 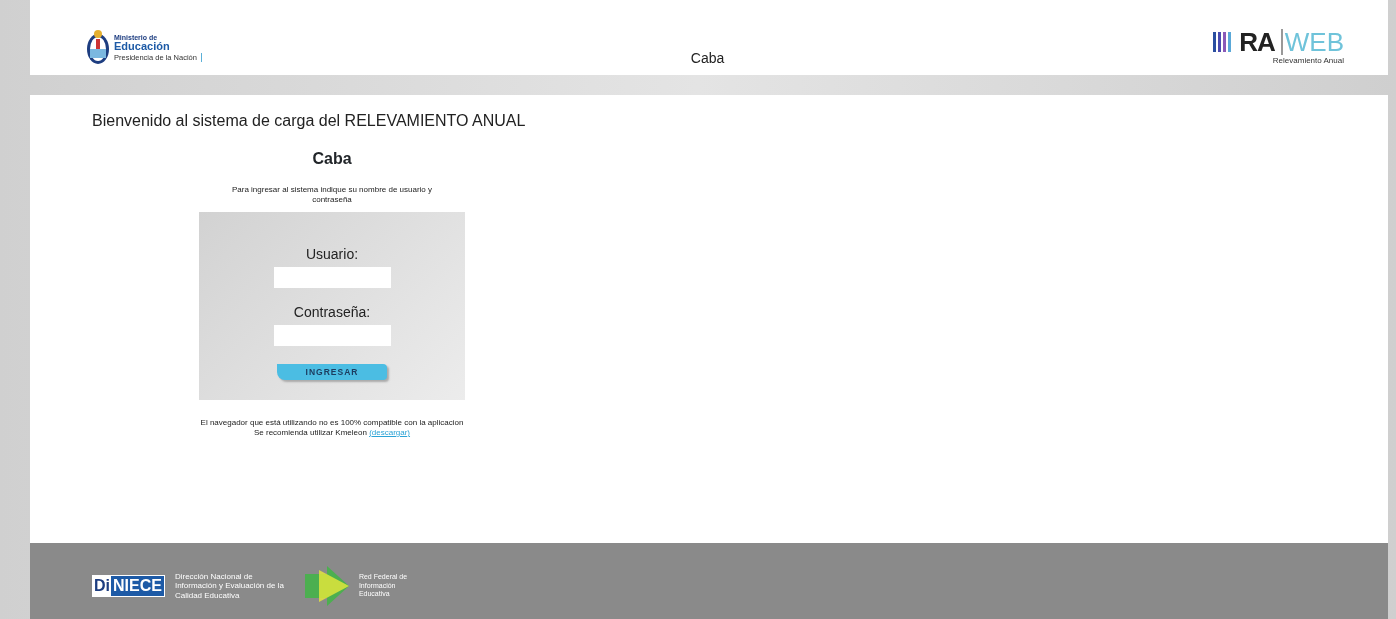 What do you see at coordinates (128, 586) in the screenshot?
I see `diniece-logo: Di NIECE` at bounding box center [128, 586].